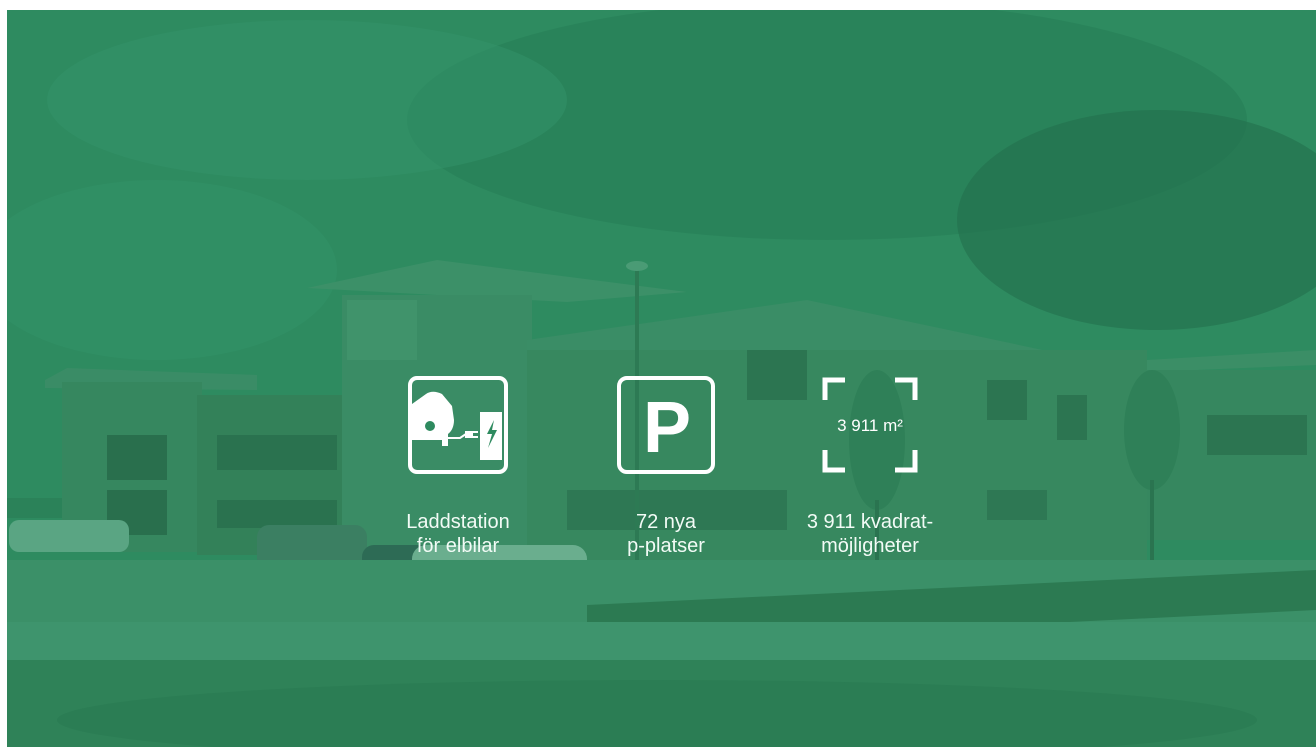  I want to click on feature-parking: P 72 nya p-platser, so click(666, 467).